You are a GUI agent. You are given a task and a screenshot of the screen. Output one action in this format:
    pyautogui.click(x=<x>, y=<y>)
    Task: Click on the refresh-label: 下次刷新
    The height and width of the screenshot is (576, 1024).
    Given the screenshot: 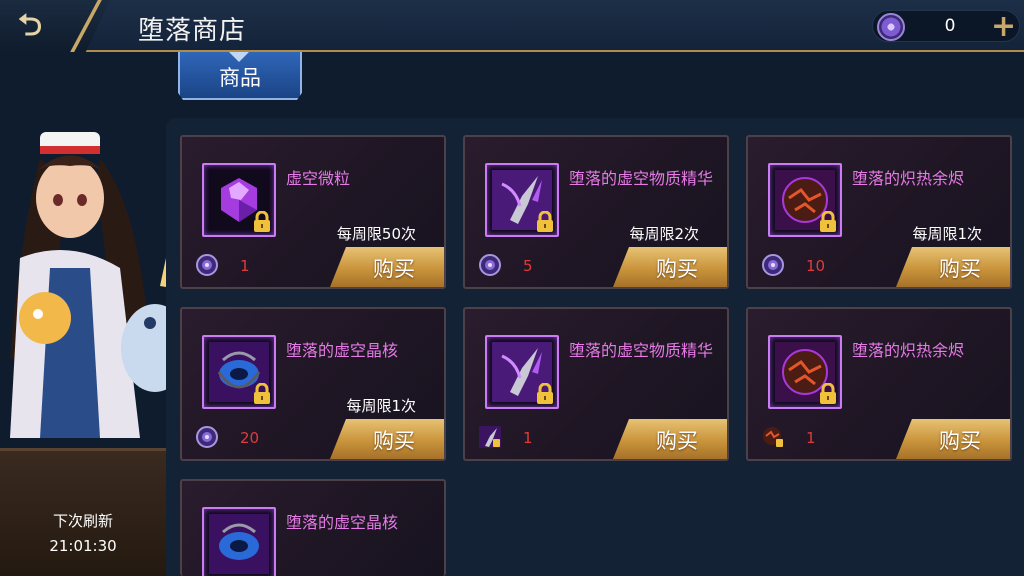 What is the action you would take?
    pyautogui.click(x=82, y=521)
    